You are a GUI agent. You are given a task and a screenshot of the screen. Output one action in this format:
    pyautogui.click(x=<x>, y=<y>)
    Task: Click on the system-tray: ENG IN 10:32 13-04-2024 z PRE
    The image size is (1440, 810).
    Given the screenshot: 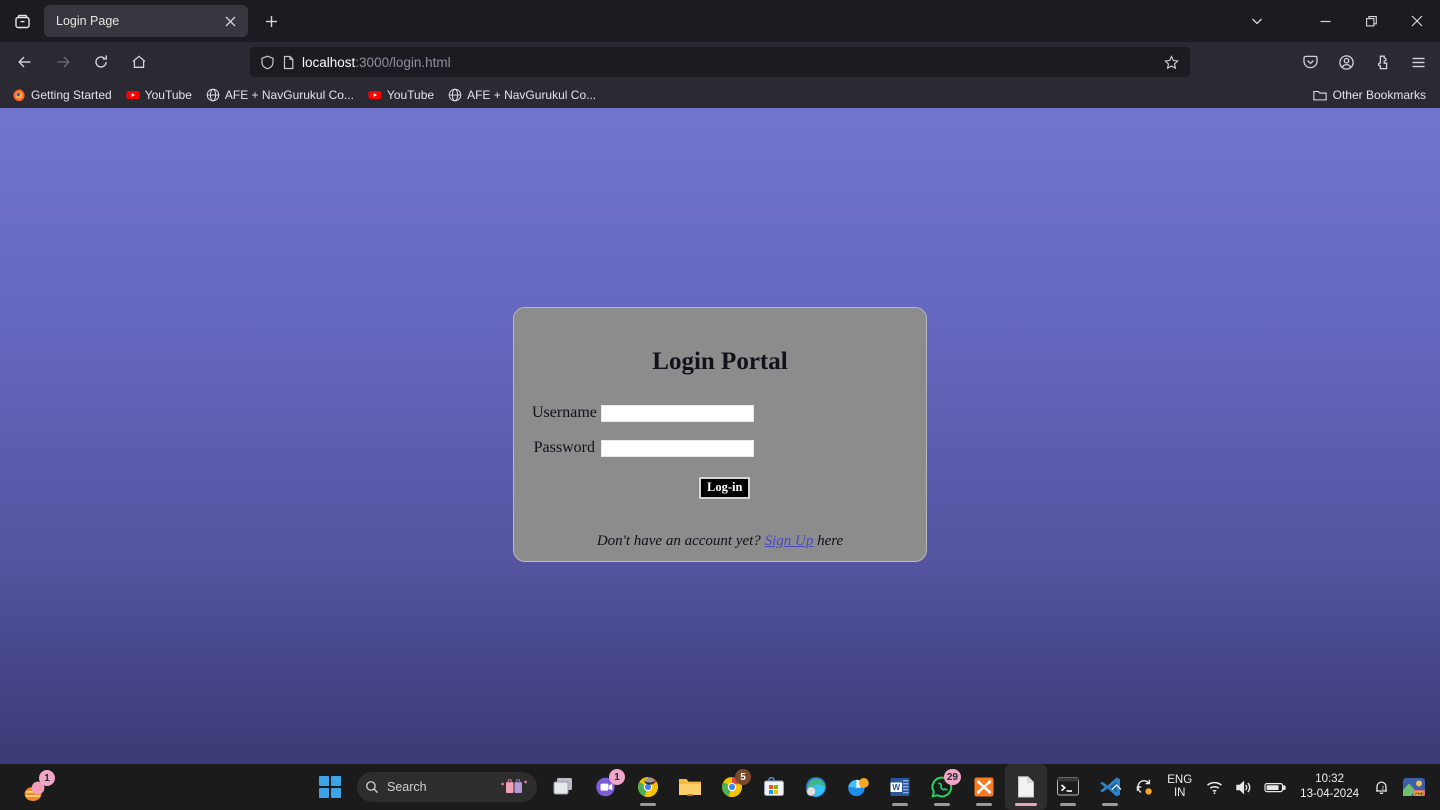 What is the action you would take?
    pyautogui.click(x=1272, y=787)
    